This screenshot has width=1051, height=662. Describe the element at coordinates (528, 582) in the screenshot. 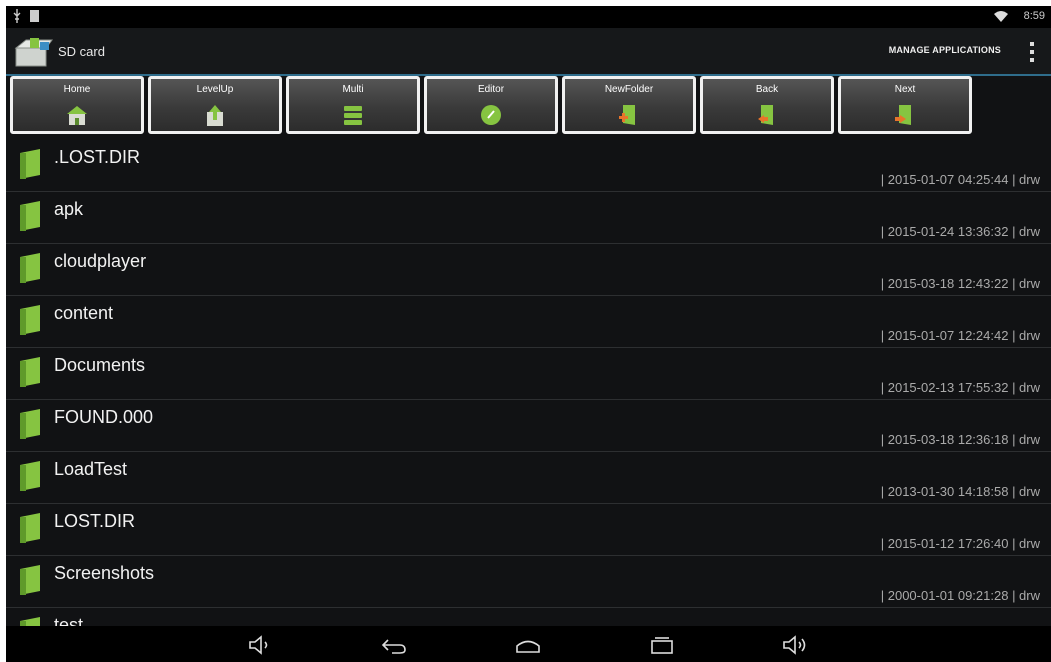

I see `list-item: Screenshots | 2000-01-01 09:21:28 | drw` at that location.